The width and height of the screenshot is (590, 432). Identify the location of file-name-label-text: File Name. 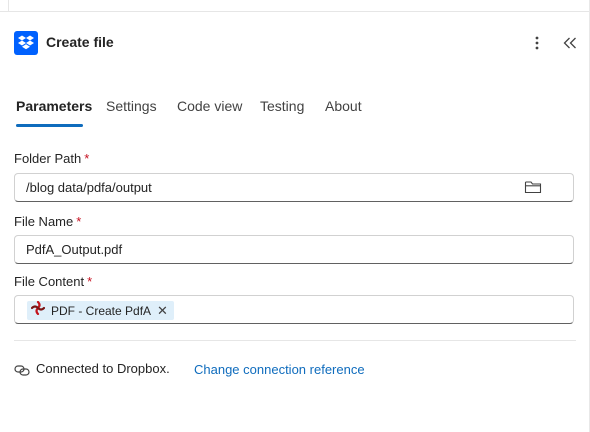
(44, 221).